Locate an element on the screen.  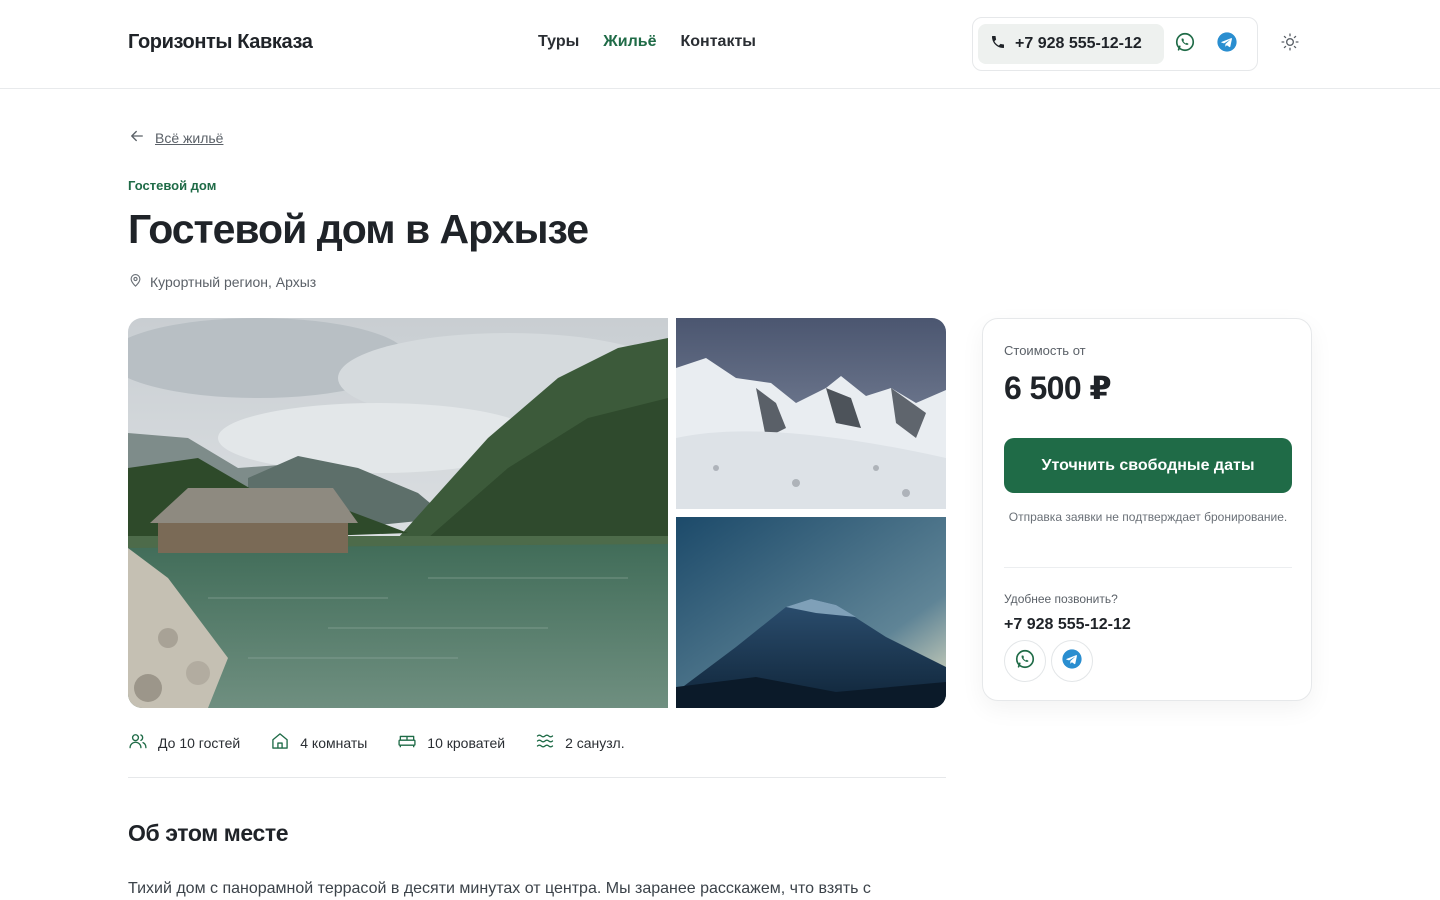
location-label: Курортный регион, Архыз is located at coordinates (233, 282).